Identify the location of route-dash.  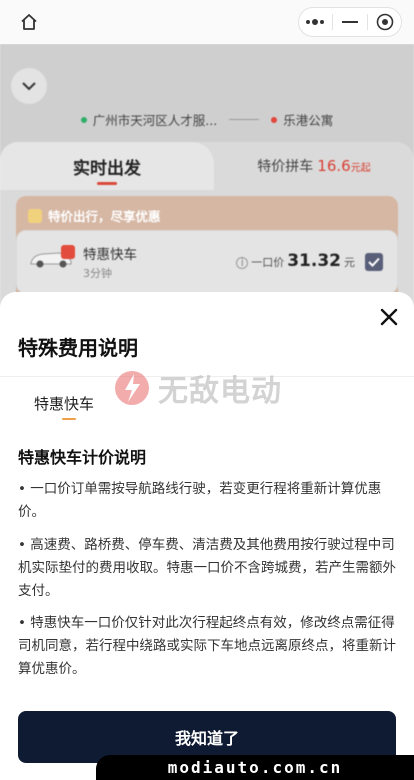
(244, 119).